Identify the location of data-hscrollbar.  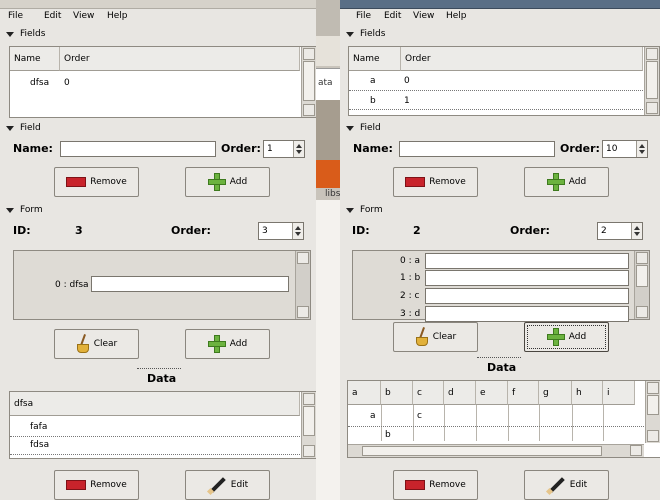
(496, 450).